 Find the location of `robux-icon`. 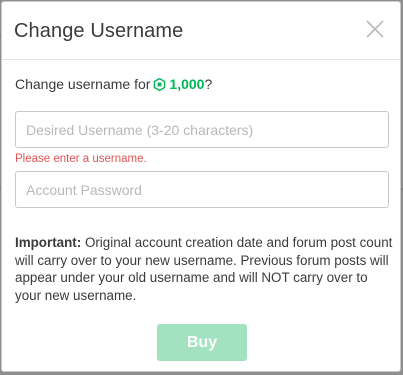

robux-icon is located at coordinates (159, 84).